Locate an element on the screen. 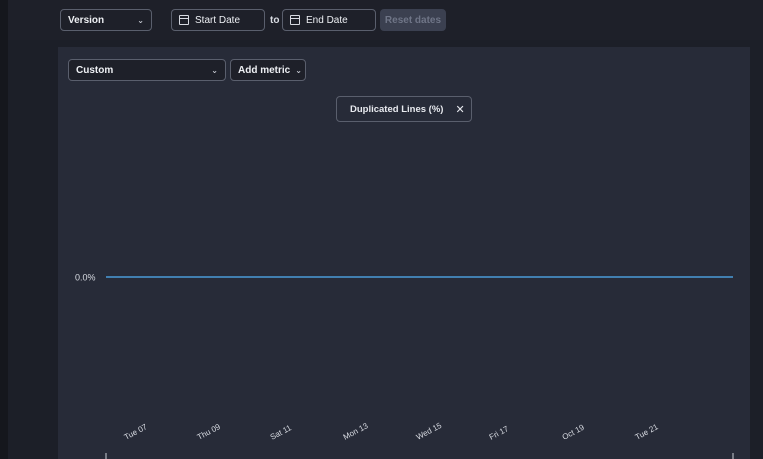 Image resolution: width=763 pixels, height=459 pixels. x-tick-label: Thu 09 is located at coordinates (209, 432).